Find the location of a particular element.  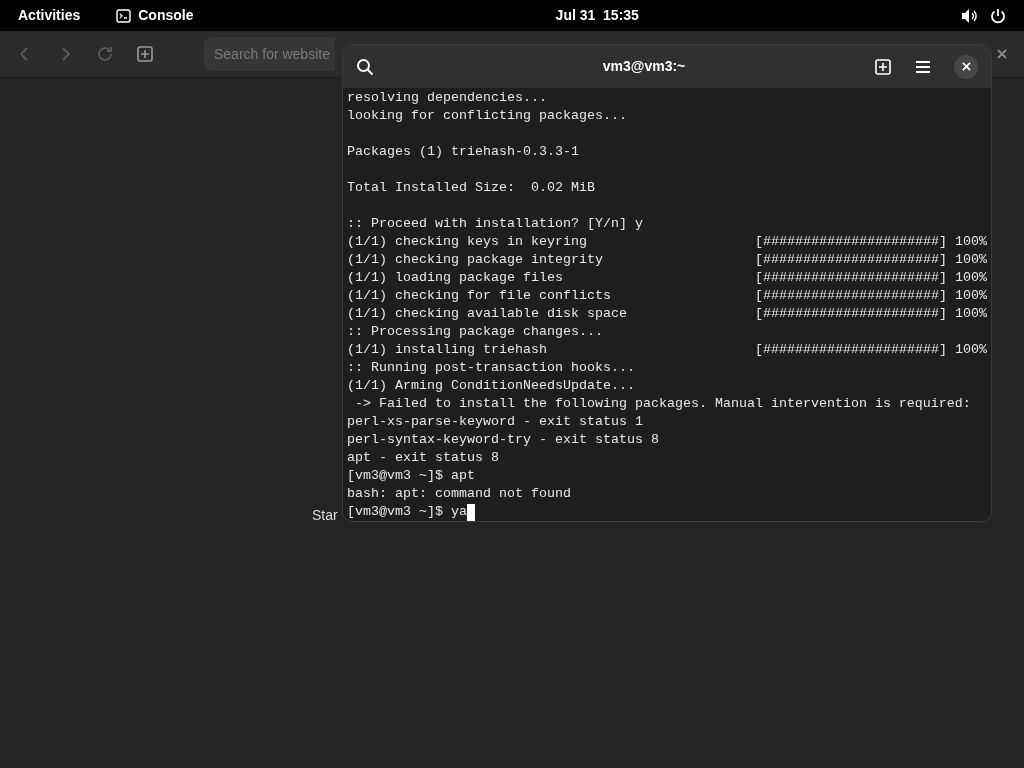

terminal-line: -> Failed to install the following packages. Manual intervention is required: is located at coordinates (662, 404).